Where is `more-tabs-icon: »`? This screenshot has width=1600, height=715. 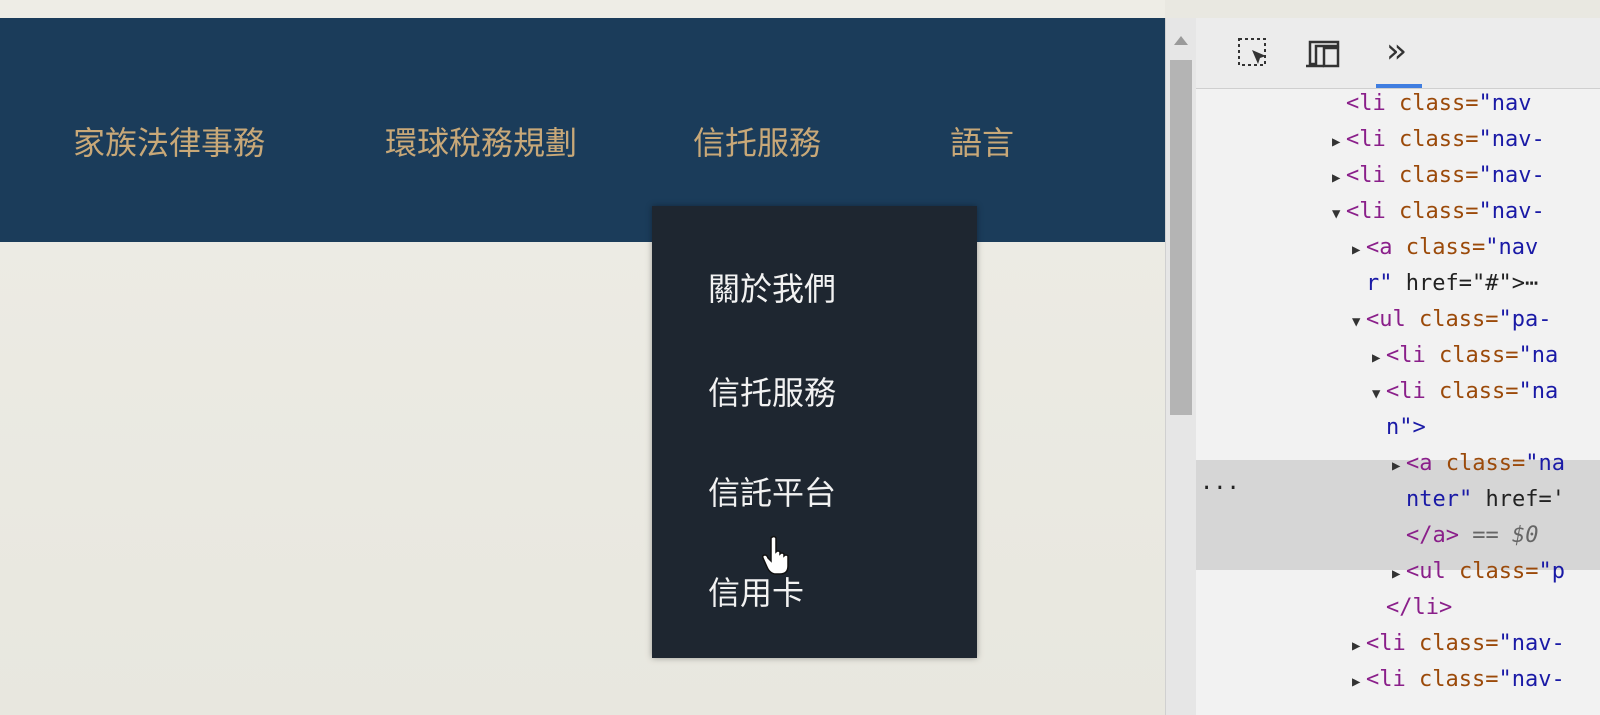 more-tabs-icon: » is located at coordinates (1396, 51).